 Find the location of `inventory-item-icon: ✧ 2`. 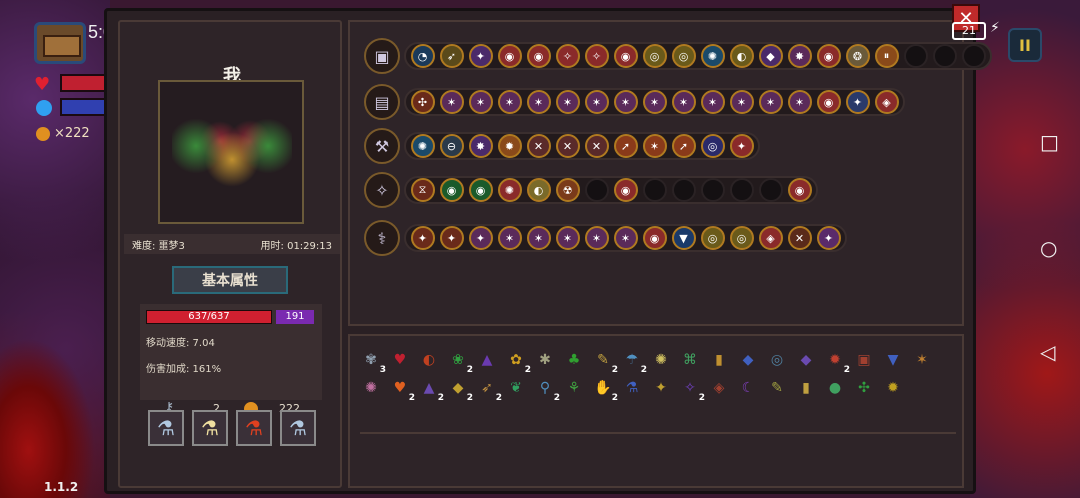

inventory-item-icon: ✧ 2 is located at coordinates (691, 389).